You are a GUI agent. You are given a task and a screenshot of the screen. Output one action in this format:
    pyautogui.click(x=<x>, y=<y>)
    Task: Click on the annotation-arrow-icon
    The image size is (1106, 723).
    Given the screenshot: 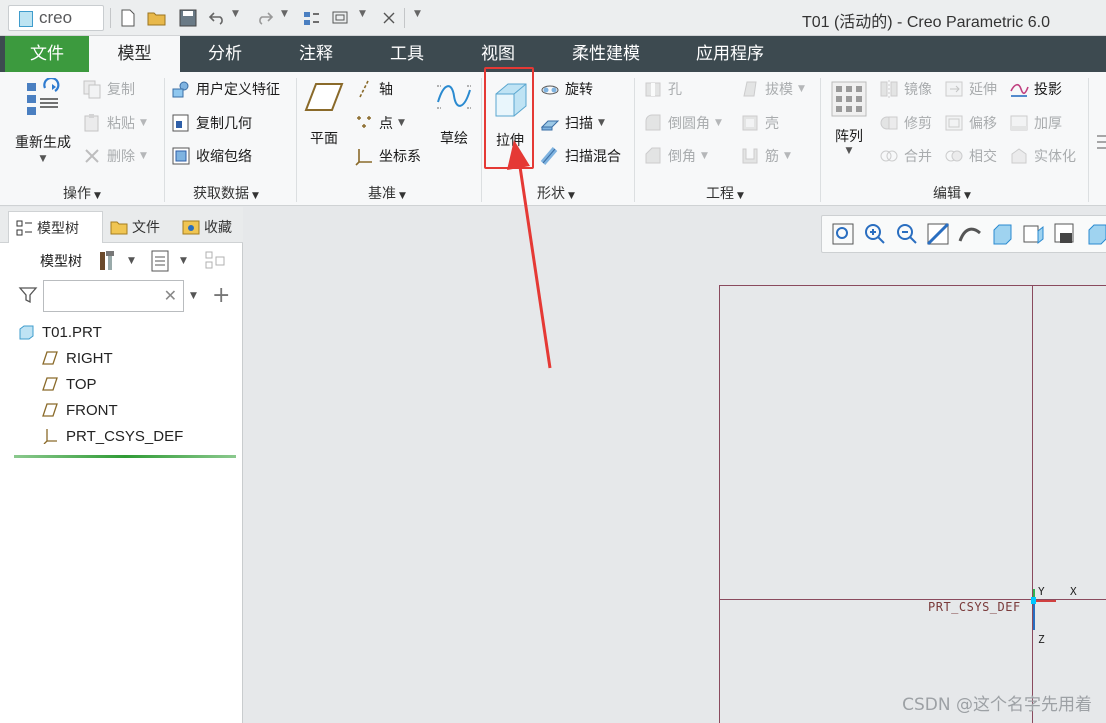 What is the action you would take?
    pyautogui.click(x=529, y=254)
    